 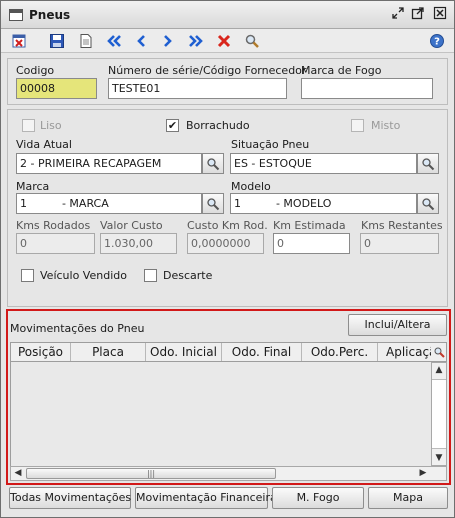 I want to click on vida-atual-search-icon, so click(x=213, y=163).